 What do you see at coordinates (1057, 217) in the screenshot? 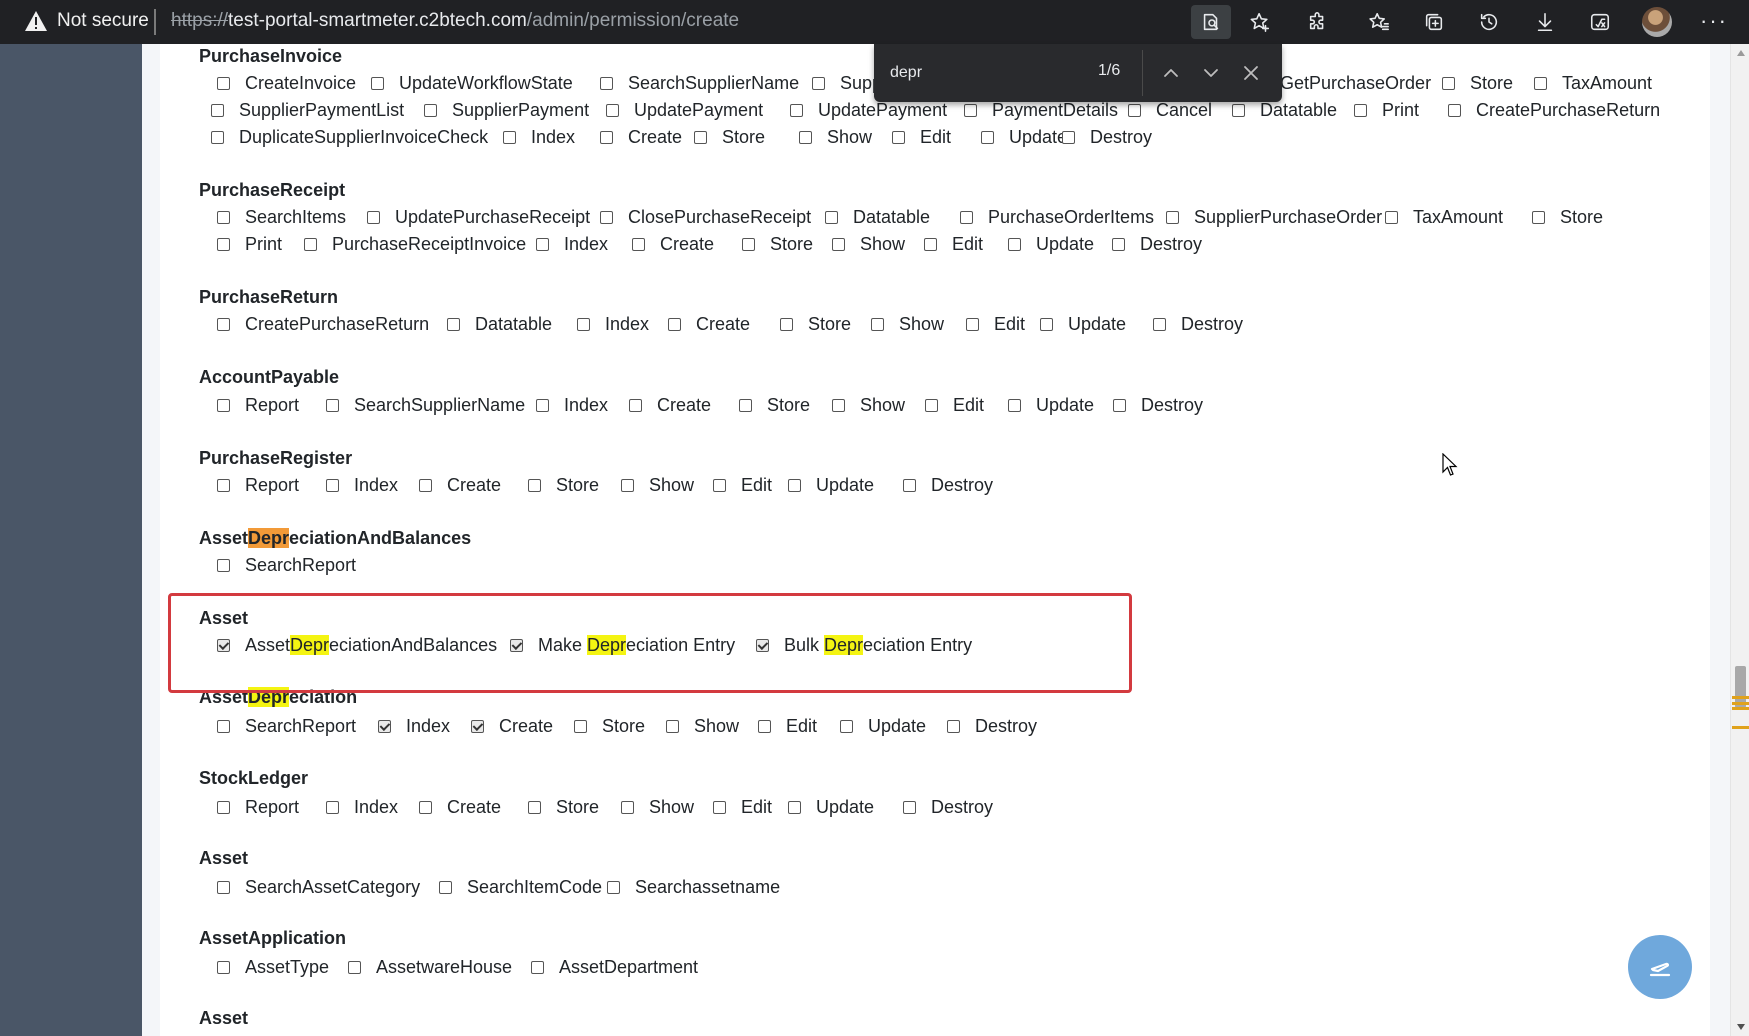
I see `permission-item-purchase-order-items: PurchaseOrderItems` at bounding box center [1057, 217].